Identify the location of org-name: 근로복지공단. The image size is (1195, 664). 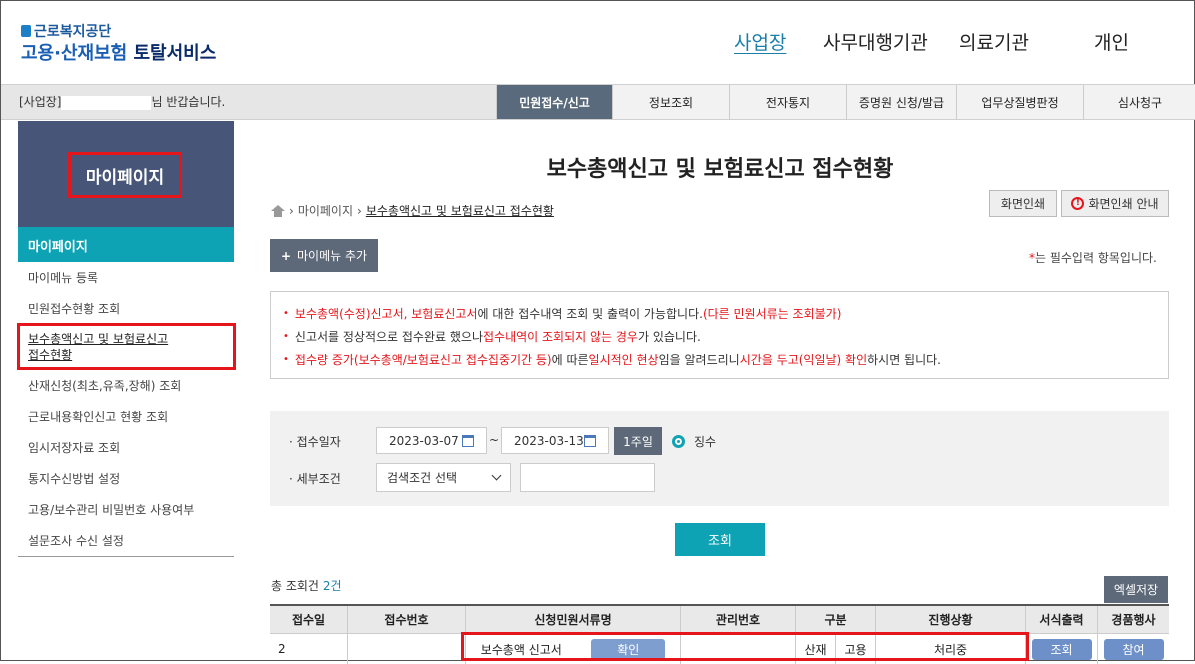
(73, 32).